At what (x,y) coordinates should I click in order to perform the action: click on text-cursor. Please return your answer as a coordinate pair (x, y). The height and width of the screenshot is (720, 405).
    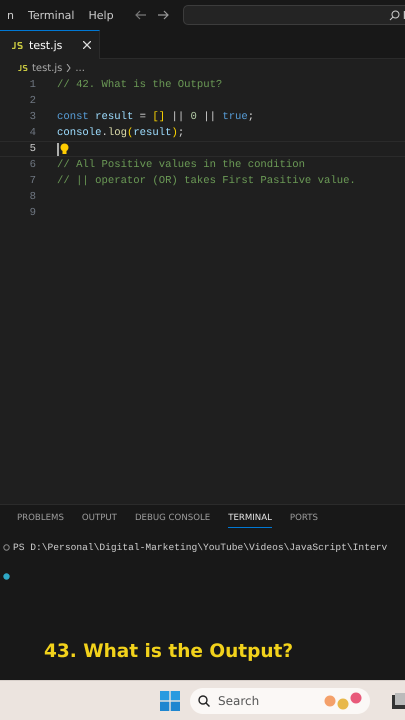
    Looking at the image, I should click on (57, 149).